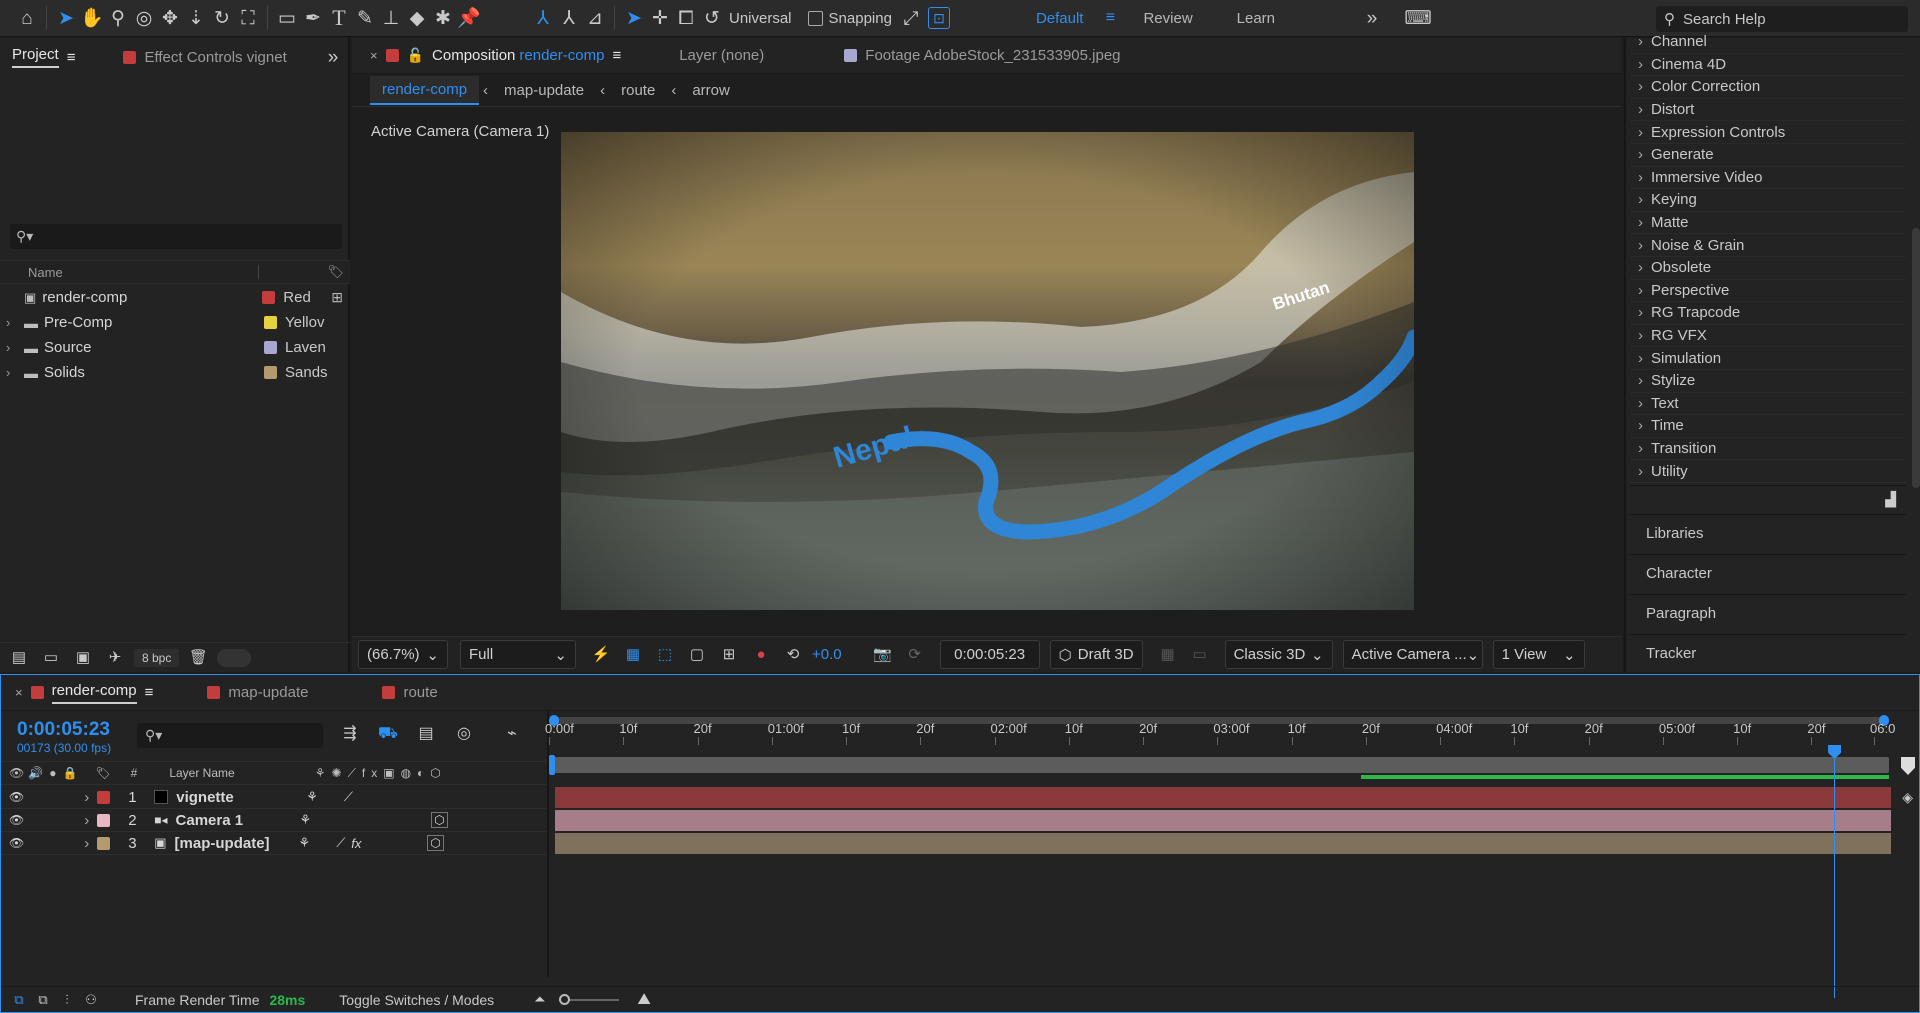  I want to click on hand-tool-icon: ✋, so click(92, 18).